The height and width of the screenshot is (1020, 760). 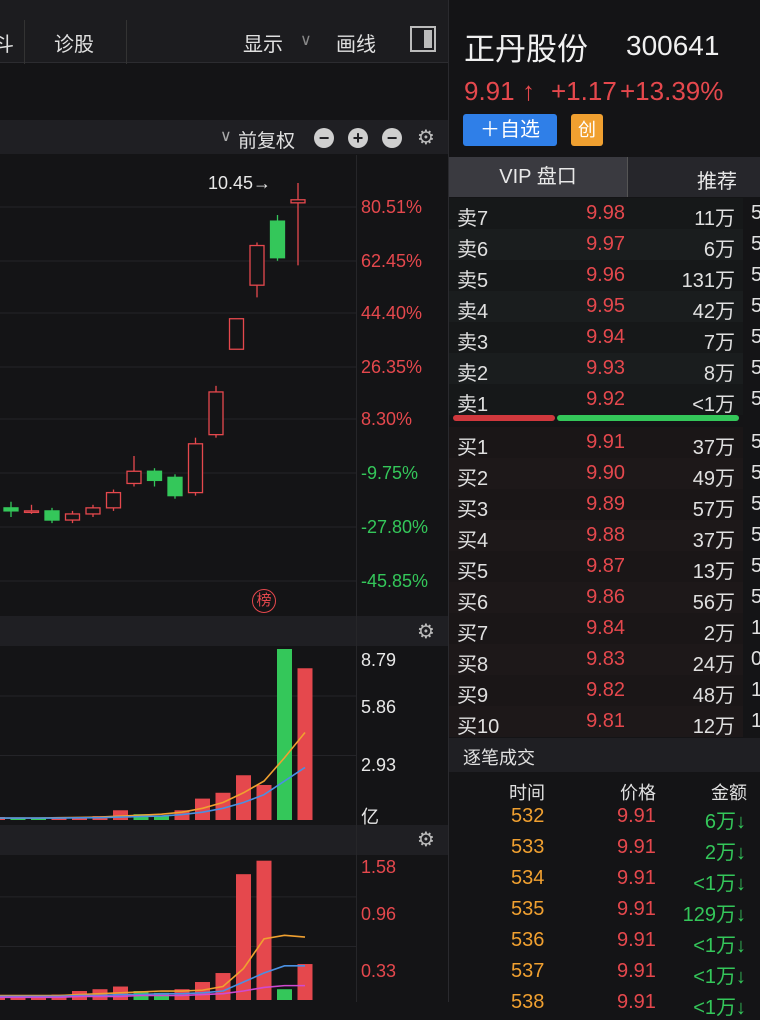 I want to click on orderbook-row: 卖4 9.95 42万 5, so click(x=604, y=307).